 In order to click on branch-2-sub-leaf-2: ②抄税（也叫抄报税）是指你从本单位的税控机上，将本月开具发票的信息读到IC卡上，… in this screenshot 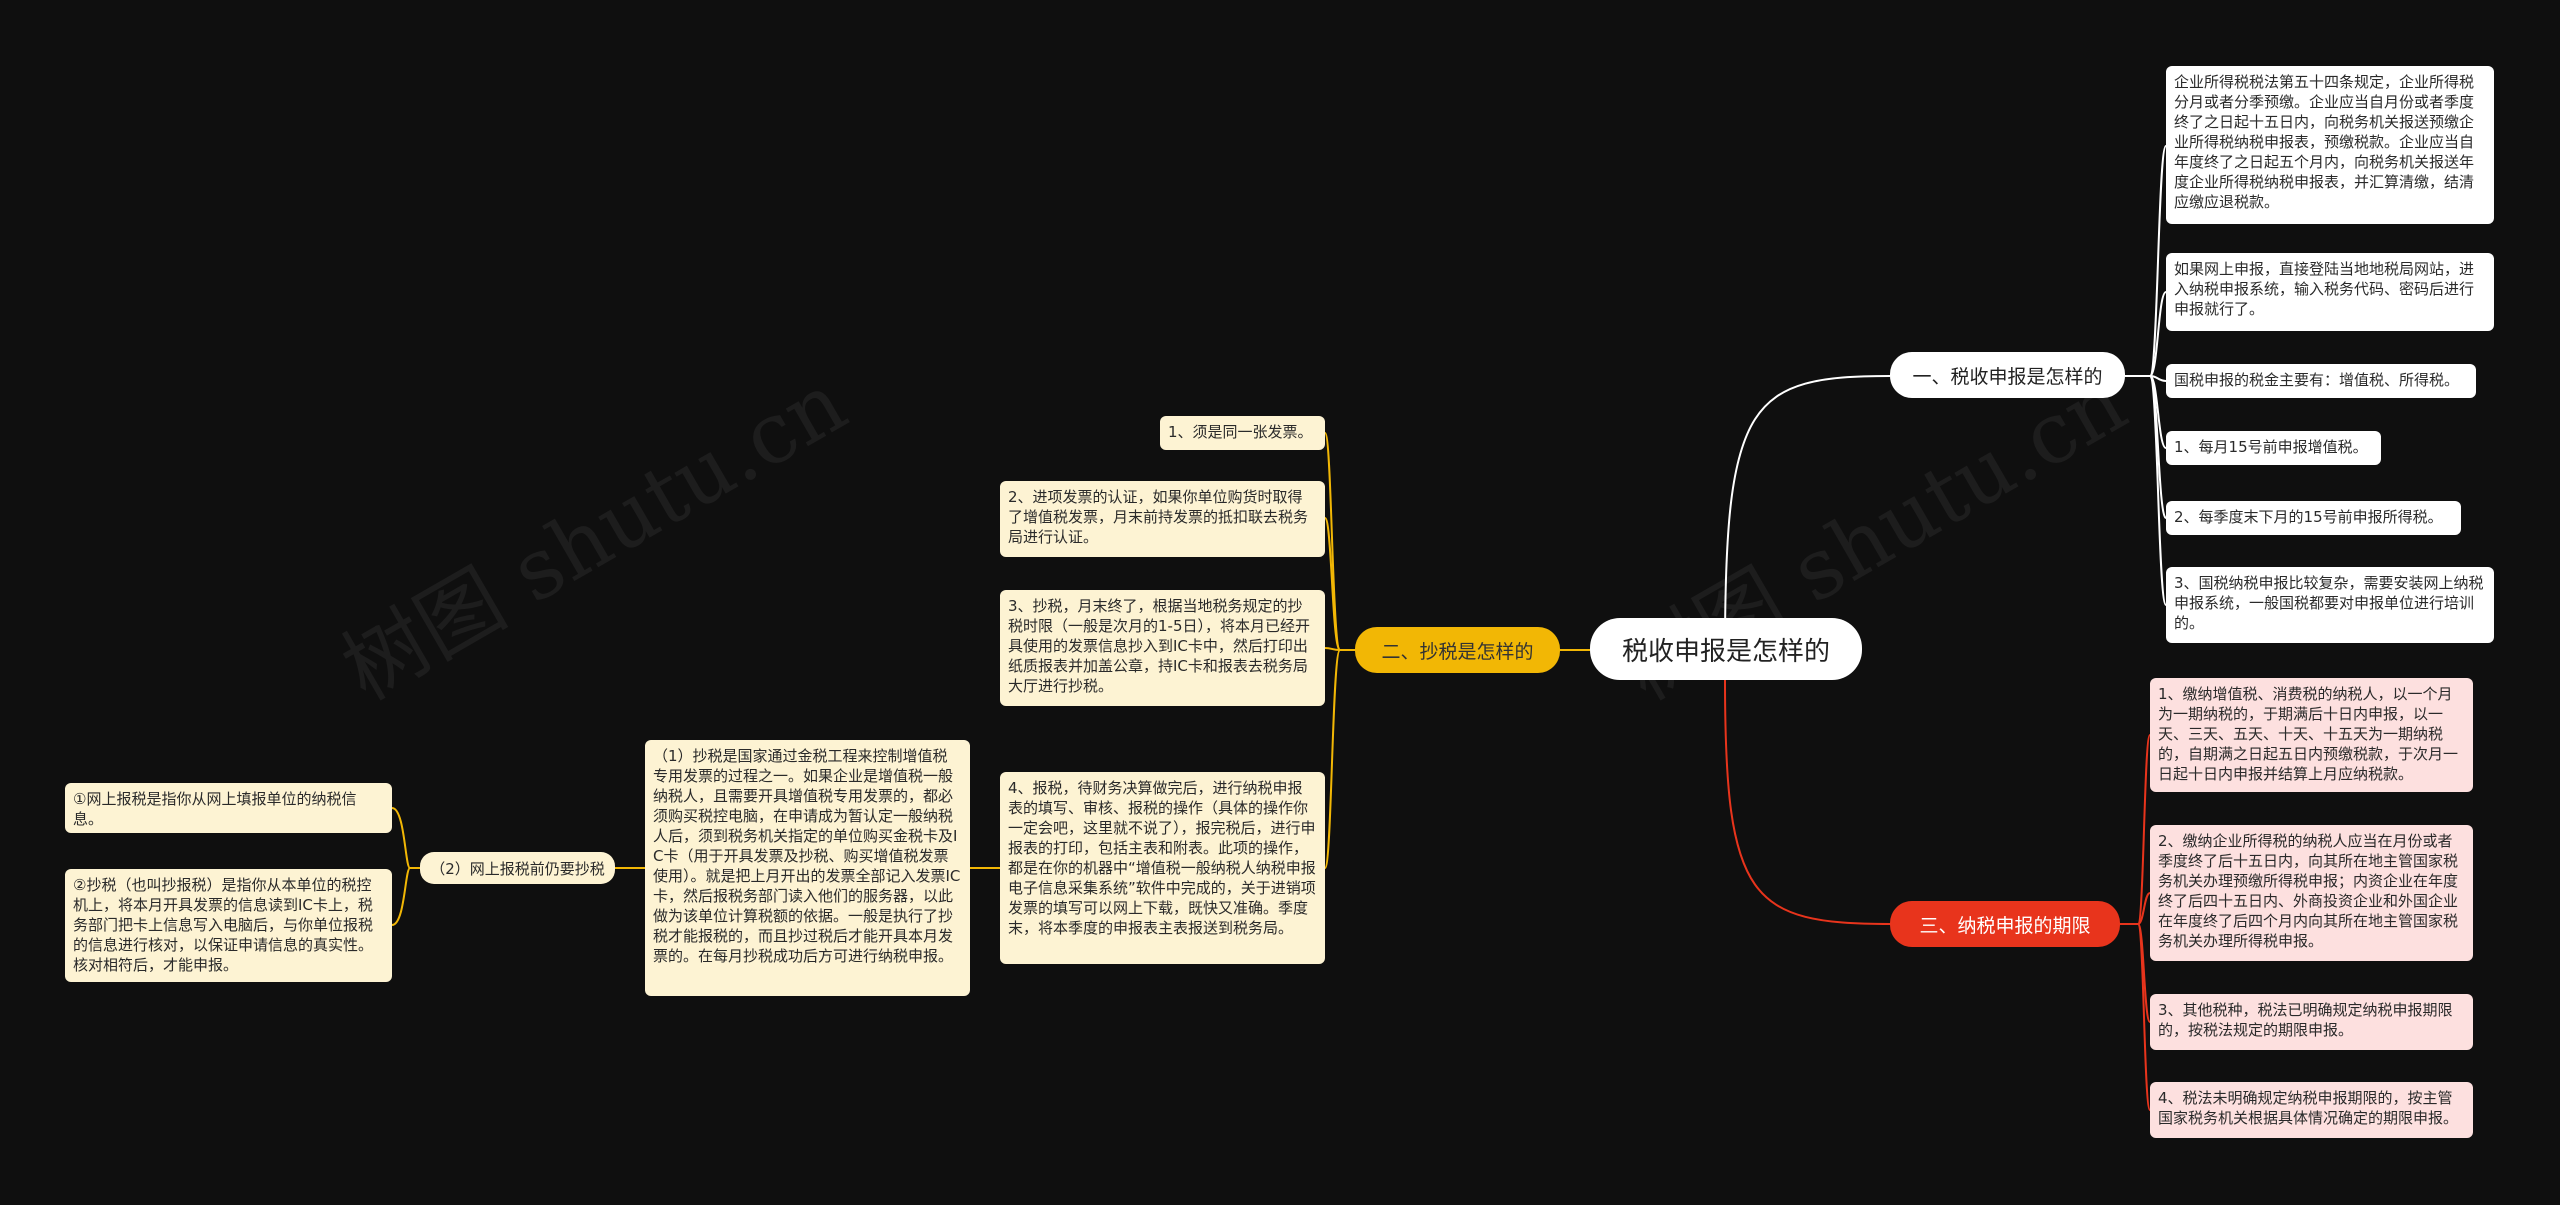, I will do `click(228, 925)`.